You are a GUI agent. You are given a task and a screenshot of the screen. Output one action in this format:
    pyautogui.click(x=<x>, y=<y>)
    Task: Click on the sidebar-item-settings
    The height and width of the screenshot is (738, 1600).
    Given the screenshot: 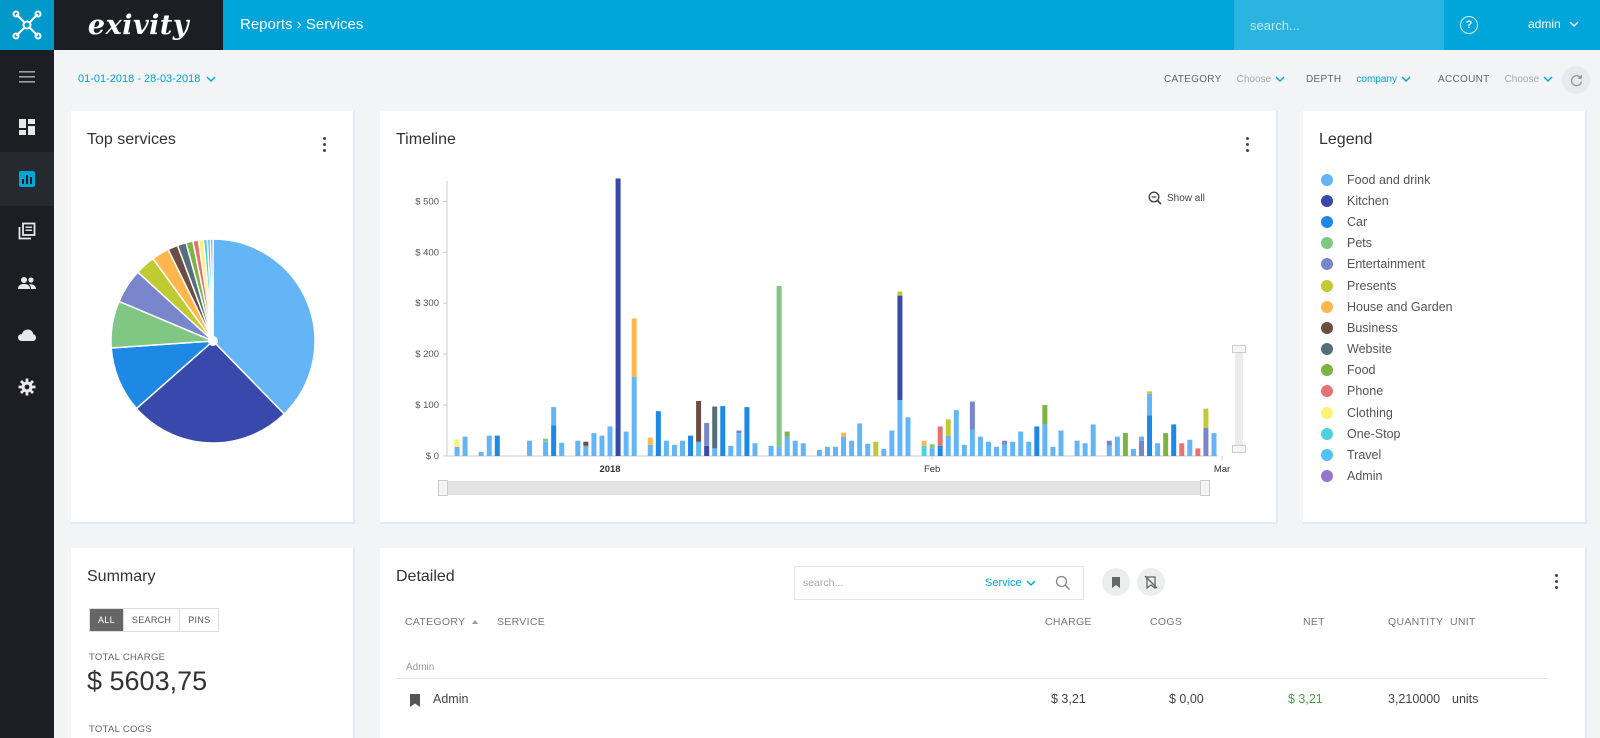 What is the action you would take?
    pyautogui.click(x=27, y=387)
    